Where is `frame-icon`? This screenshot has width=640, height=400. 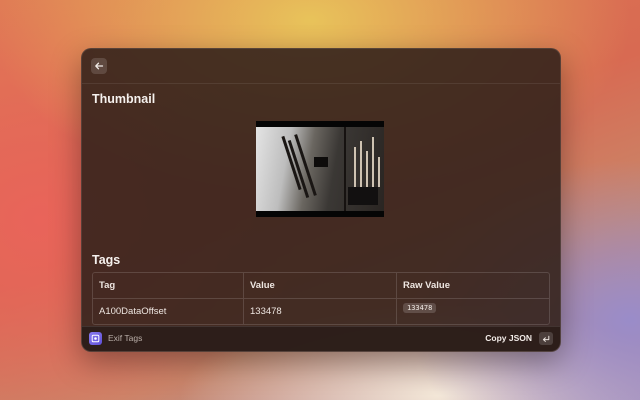
frame-icon is located at coordinates (95, 338).